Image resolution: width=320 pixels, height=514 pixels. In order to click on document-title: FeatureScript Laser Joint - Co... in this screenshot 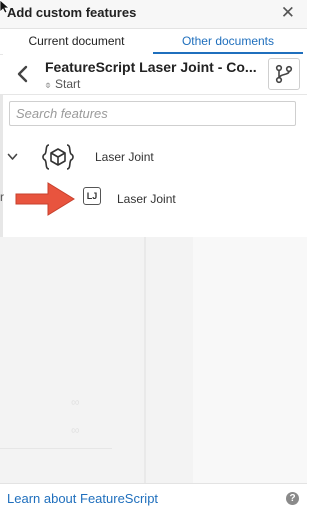, I will do `click(151, 67)`.